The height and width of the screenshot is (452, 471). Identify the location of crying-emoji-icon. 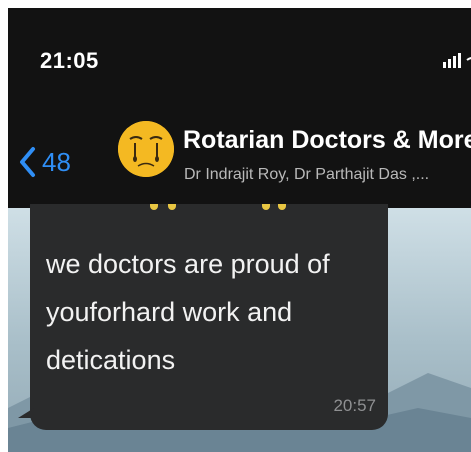
(146, 149).